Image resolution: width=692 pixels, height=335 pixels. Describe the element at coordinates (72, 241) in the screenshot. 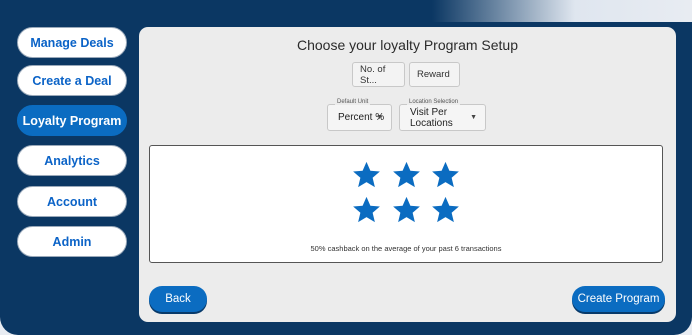

I see `sidebar-item-admin: Admin` at that location.